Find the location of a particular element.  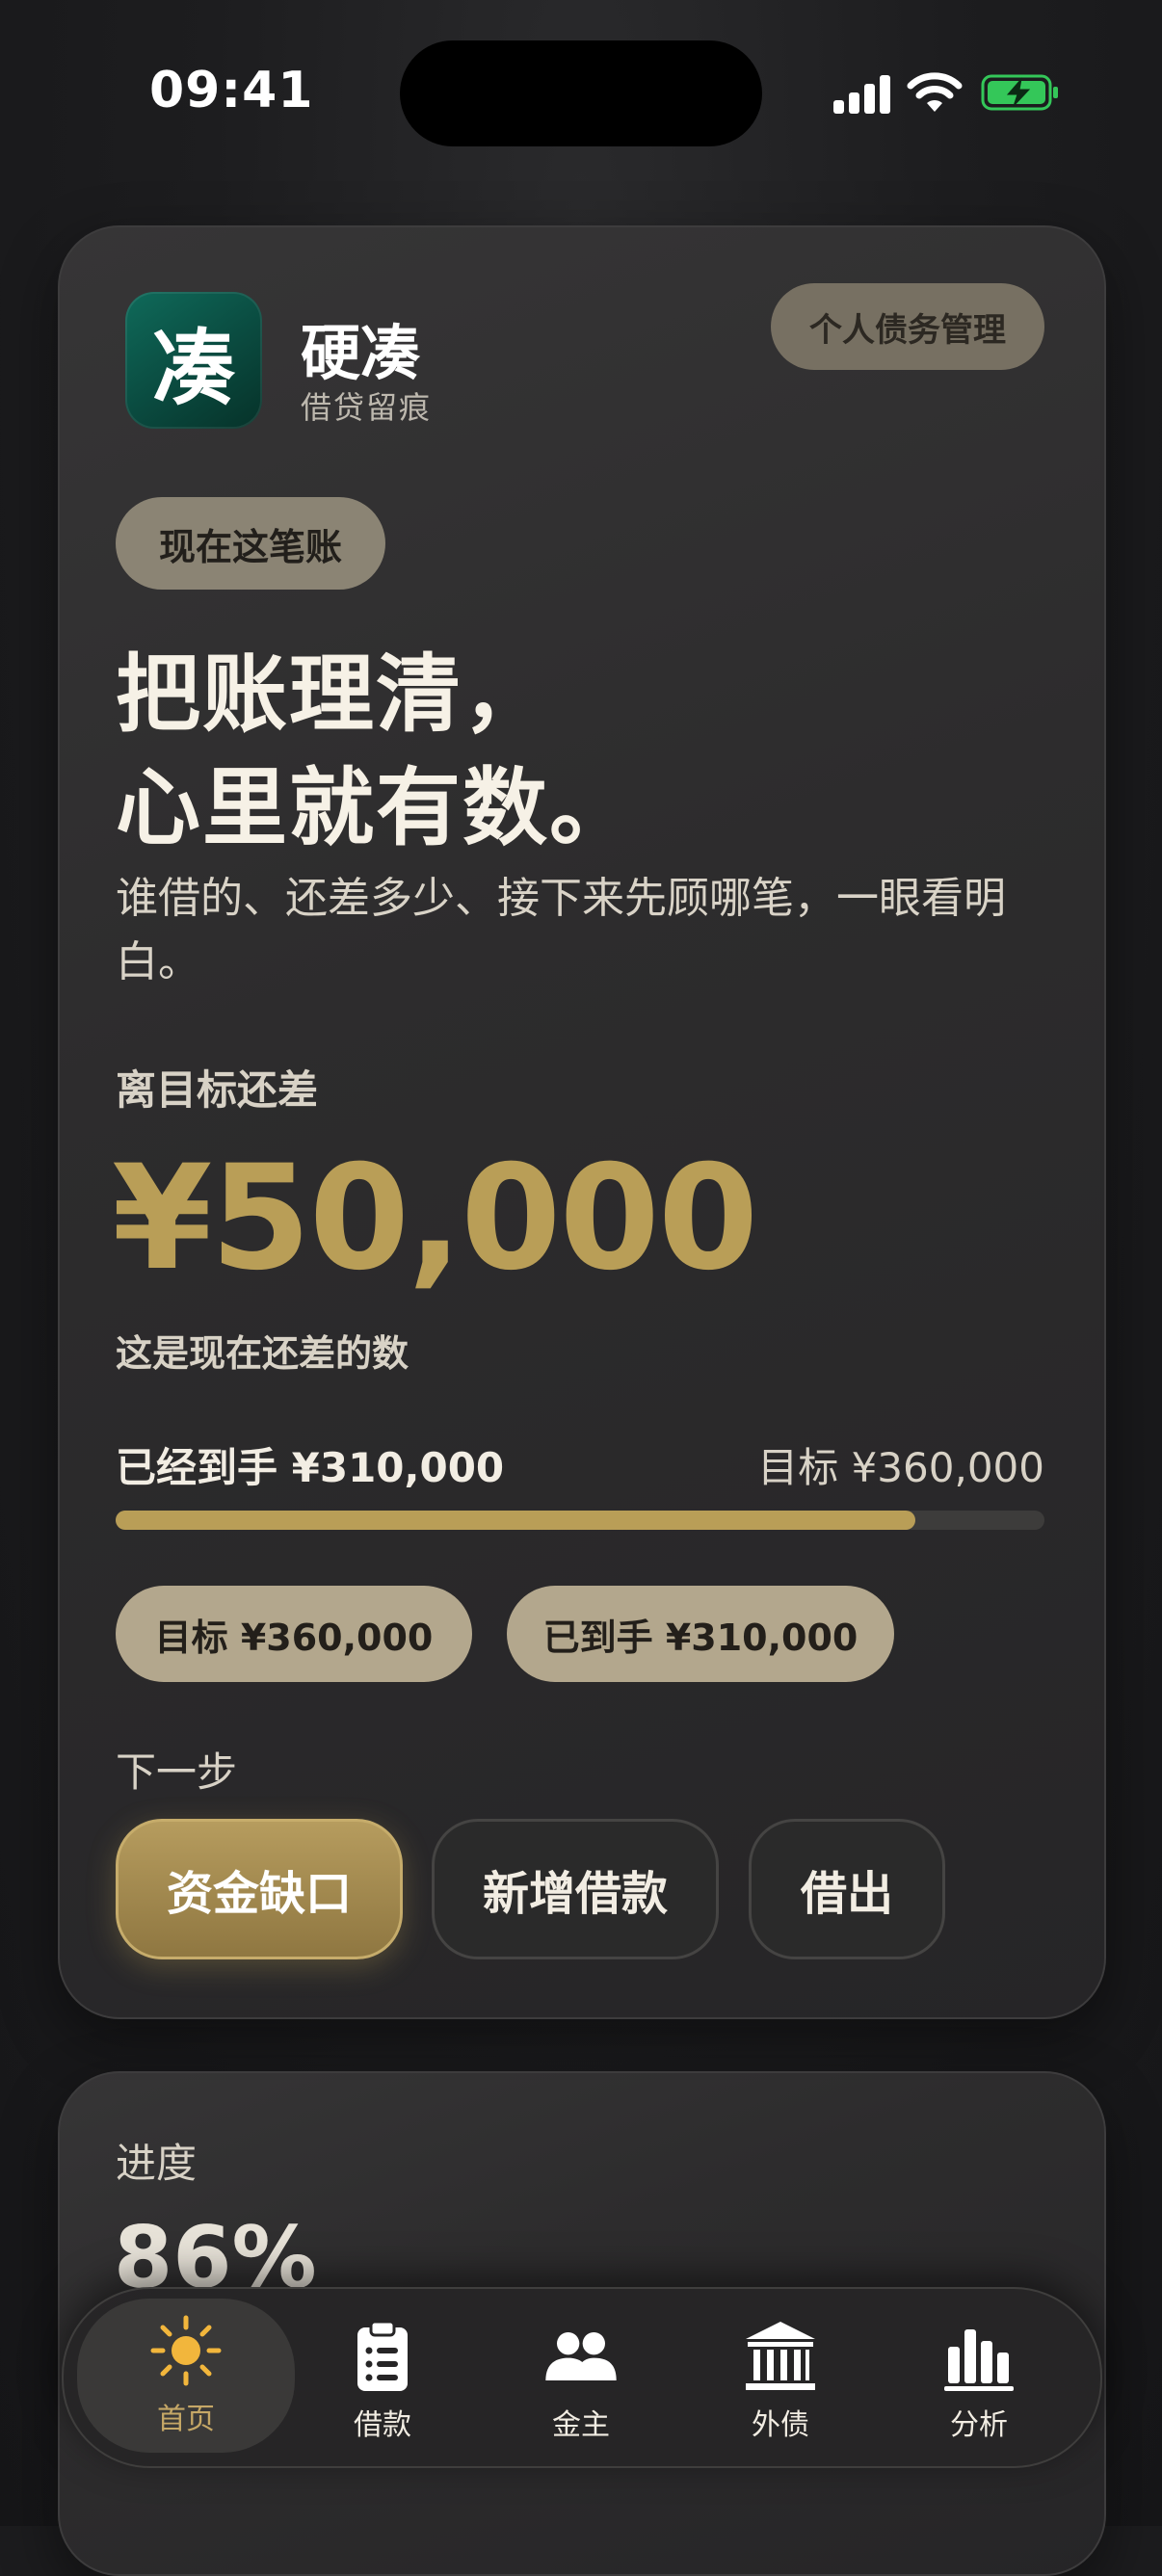

bank-icon is located at coordinates (781, 2357).